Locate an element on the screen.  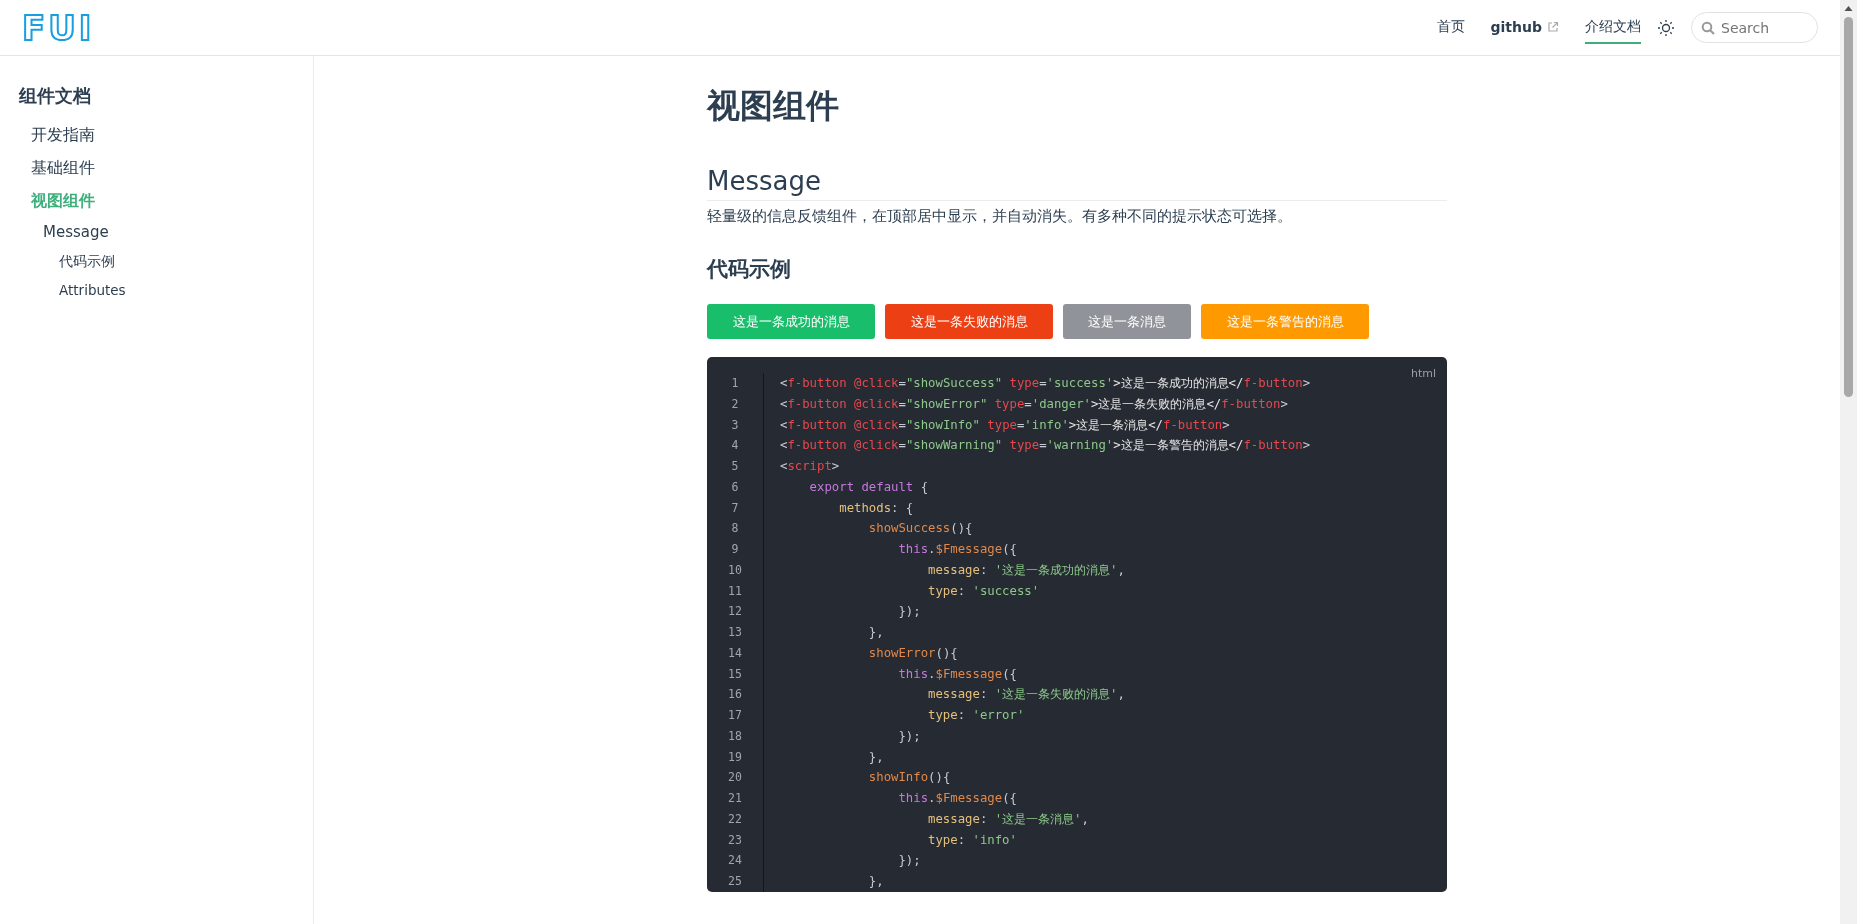
code-line: <f-button @click="showInfo" type='info'>这是一条消息</f-button> is located at coordinates (1005, 425).